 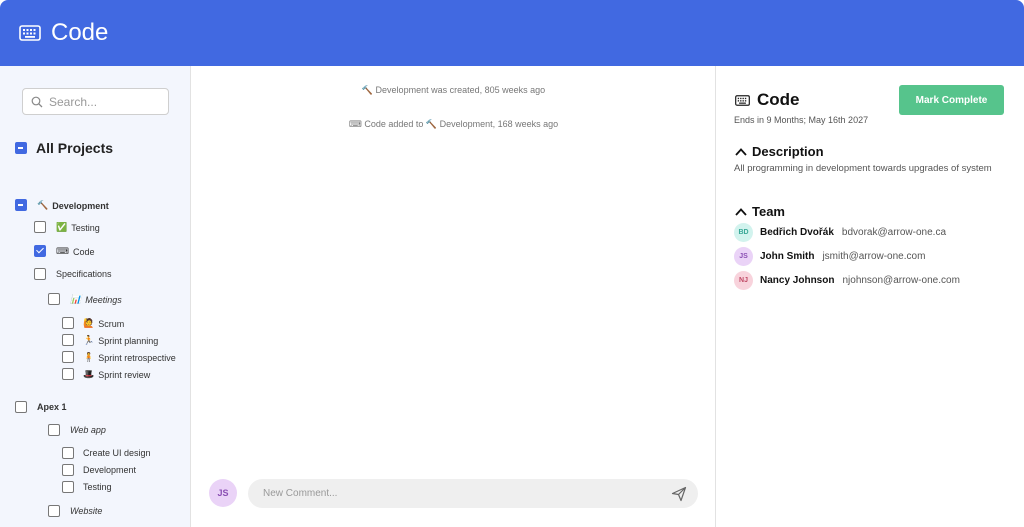 I want to click on tree-item-label: Web app, so click(x=88, y=430).